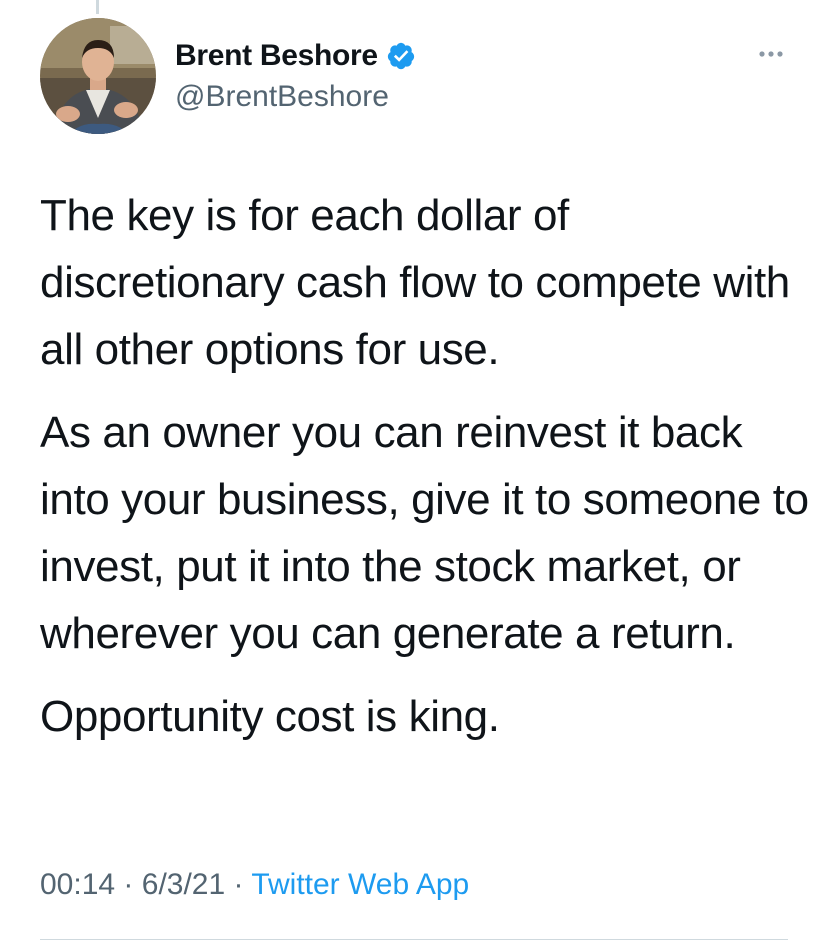  What do you see at coordinates (183, 884) in the screenshot?
I see `tweet-date: 6/3/21` at bounding box center [183, 884].